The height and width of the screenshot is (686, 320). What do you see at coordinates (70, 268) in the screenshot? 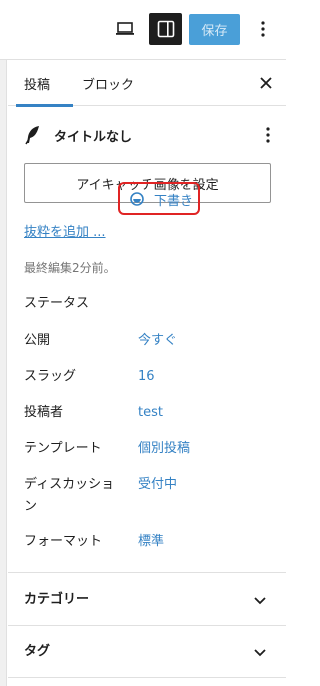
I see `last-edited-text: 最終編集2分前。` at bounding box center [70, 268].